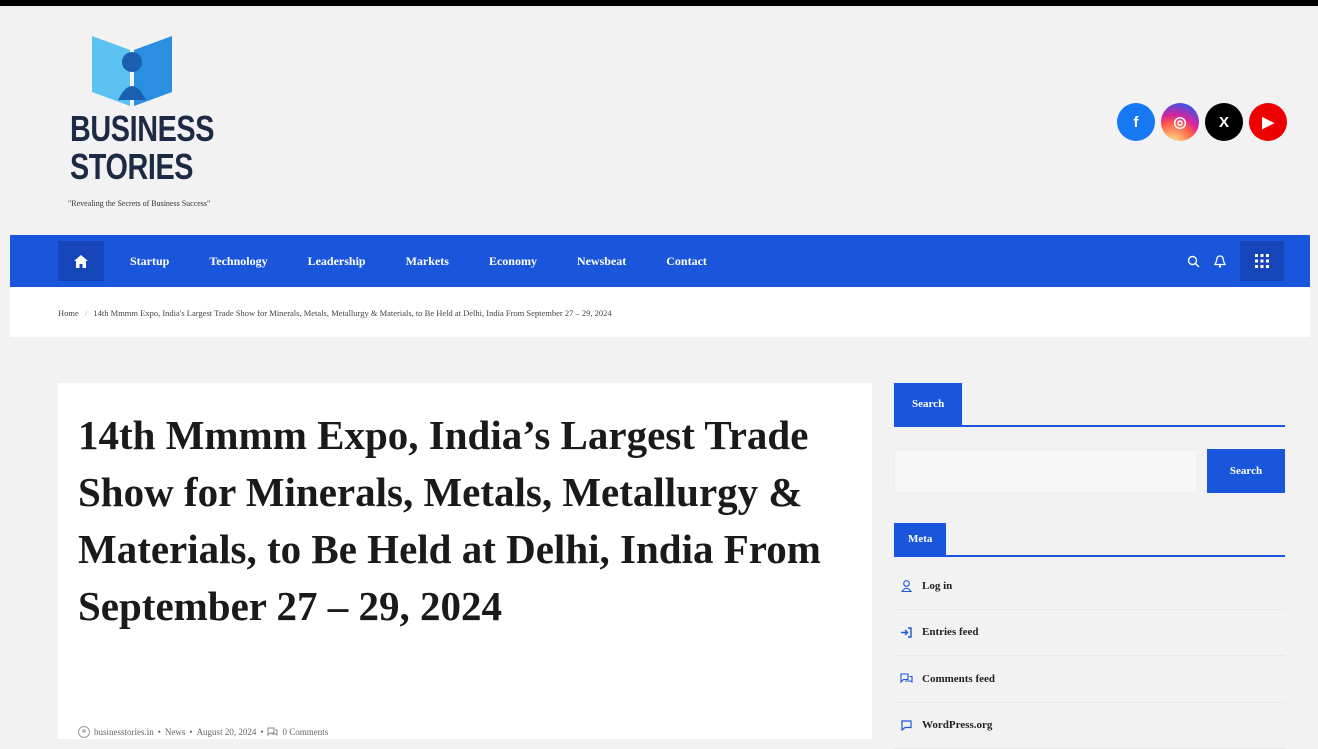 This screenshot has width=1318, height=749. Describe the element at coordinates (920, 539) in the screenshot. I see `meta-widget-label: Meta` at that location.